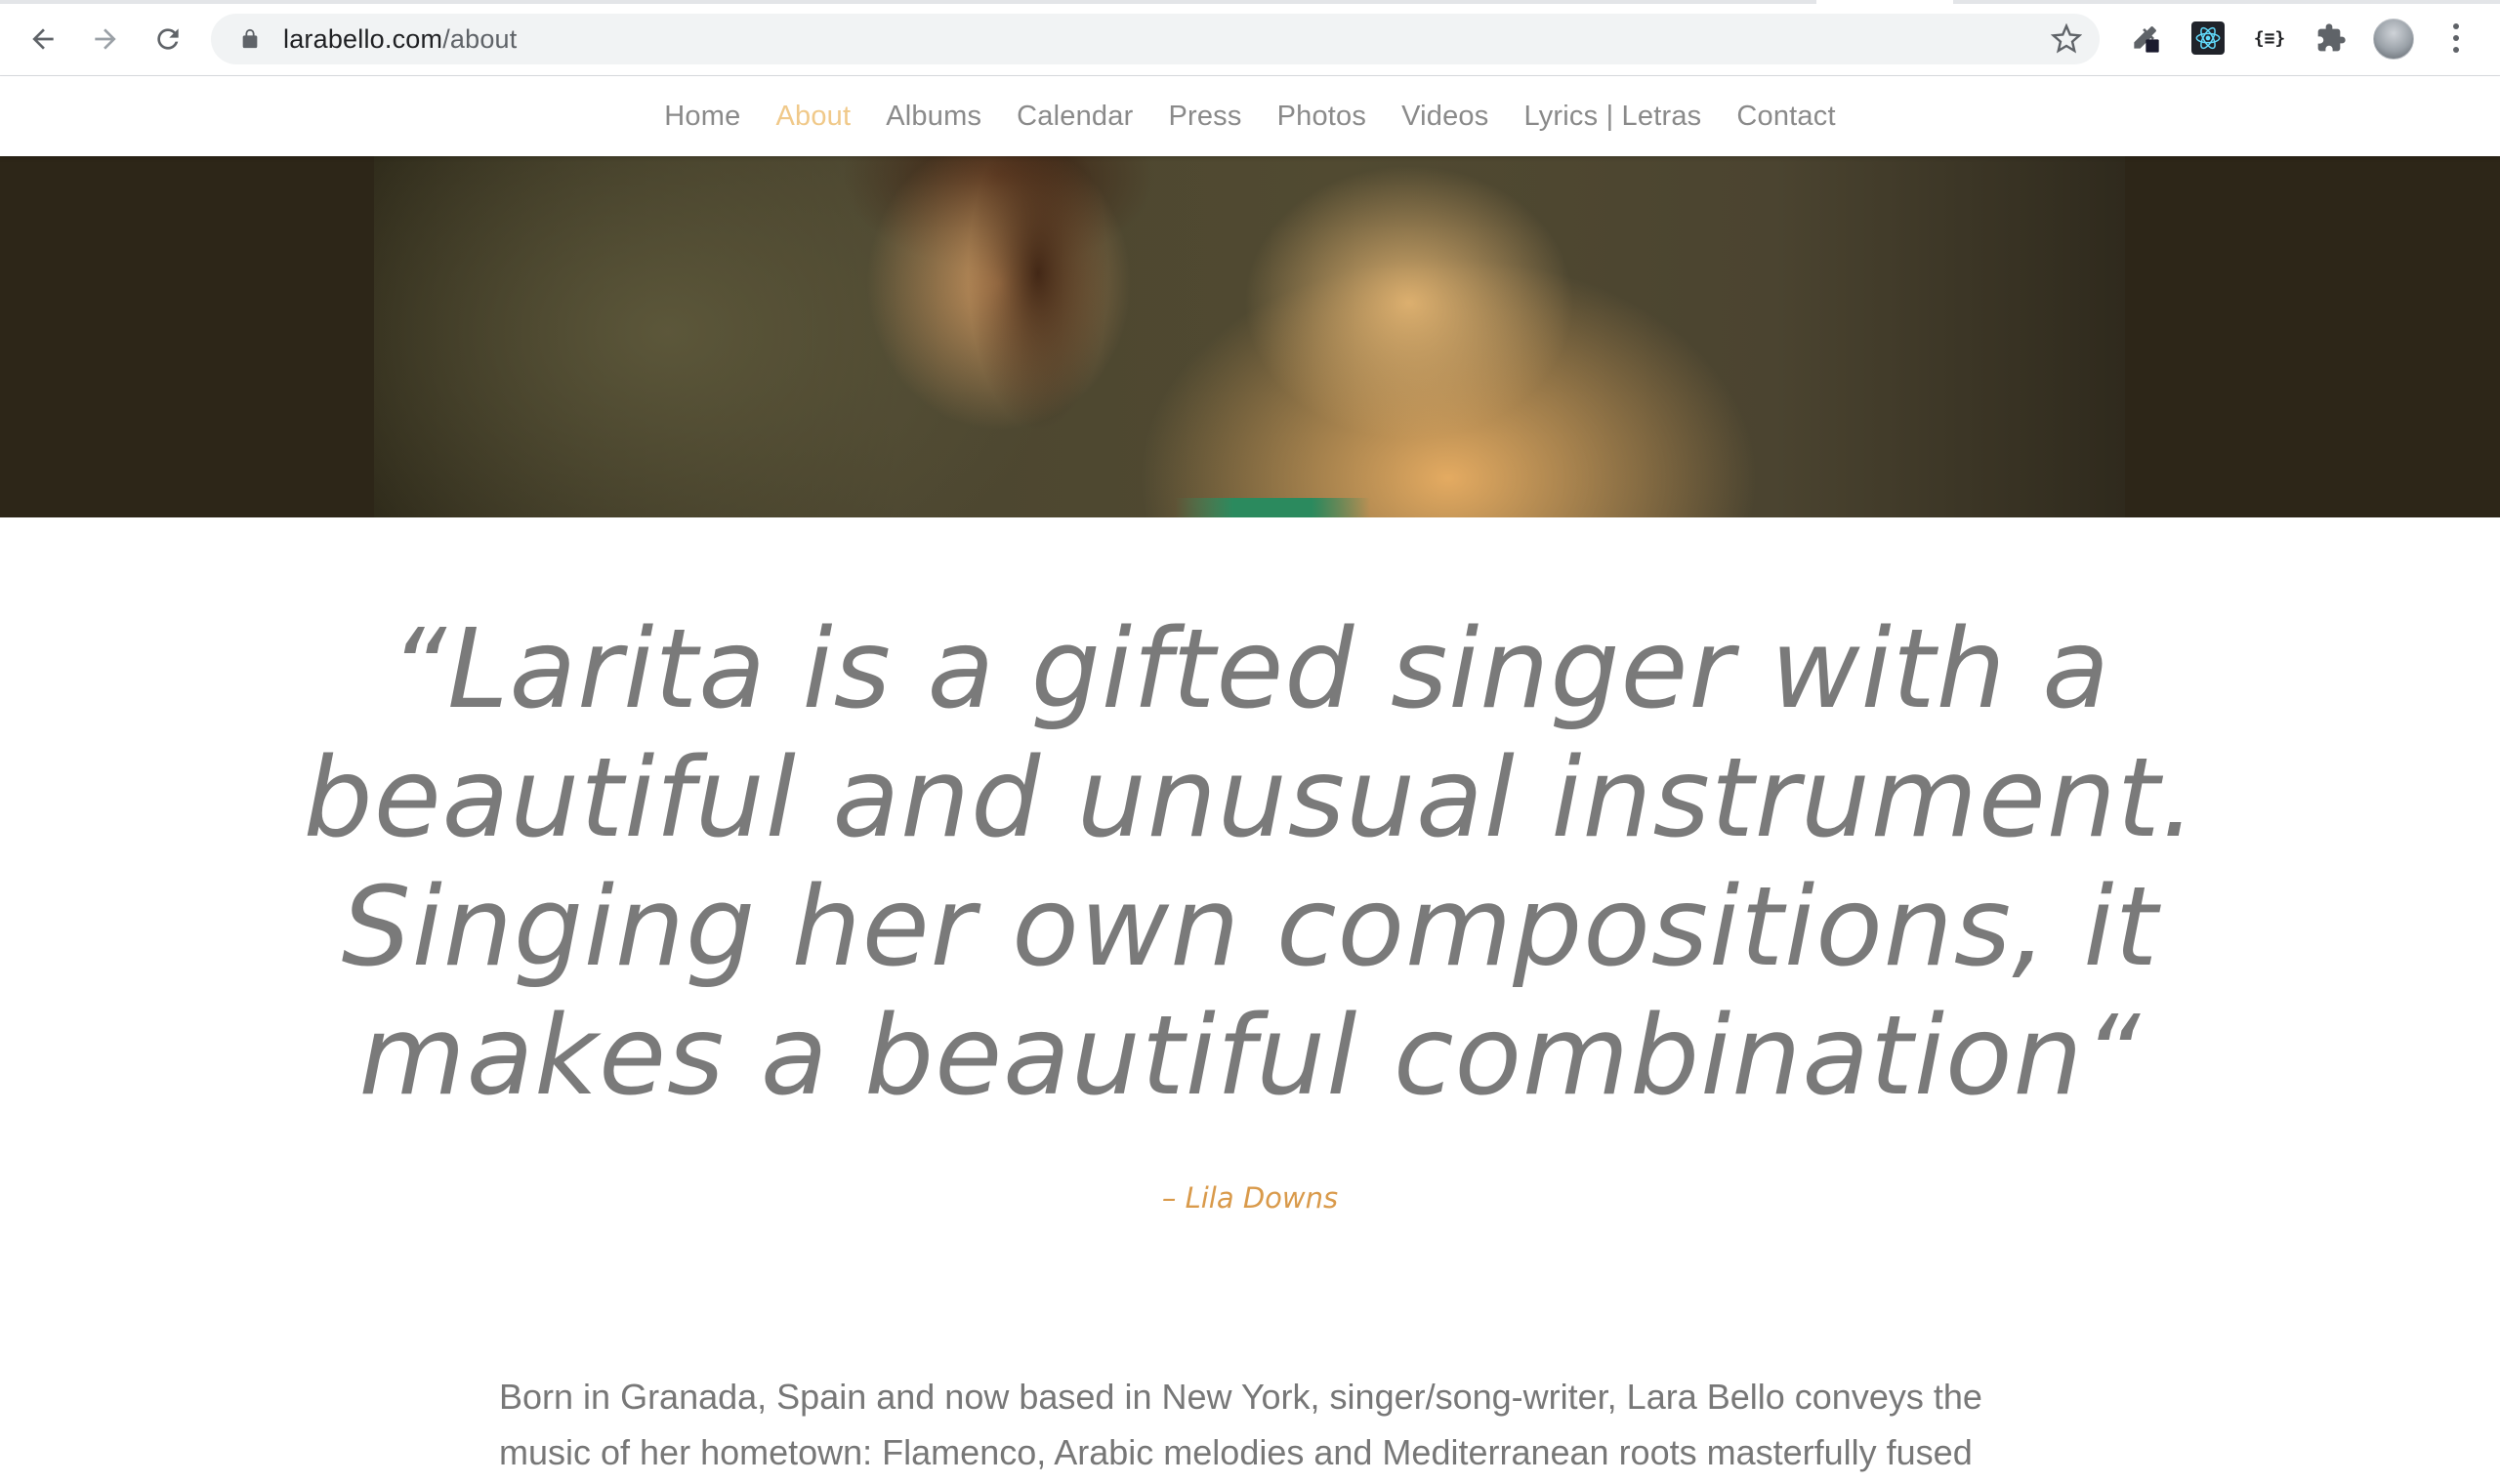 This screenshot has width=2500, height=1484. Describe the element at coordinates (702, 117) in the screenshot. I see `nav-home: Home` at that location.